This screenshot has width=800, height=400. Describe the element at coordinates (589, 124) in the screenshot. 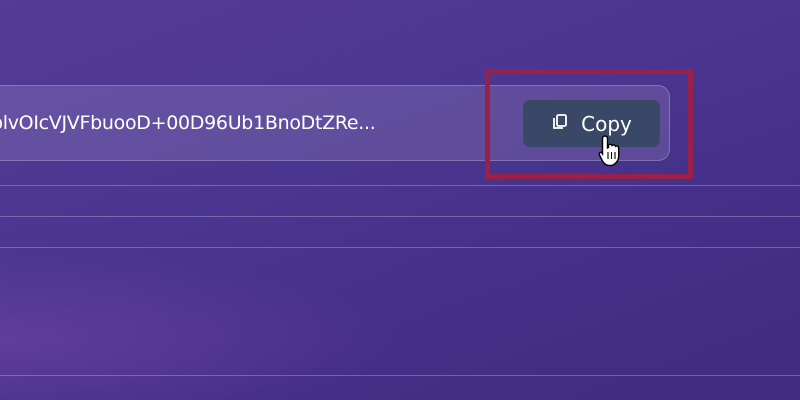

I see `highlight-box` at that location.